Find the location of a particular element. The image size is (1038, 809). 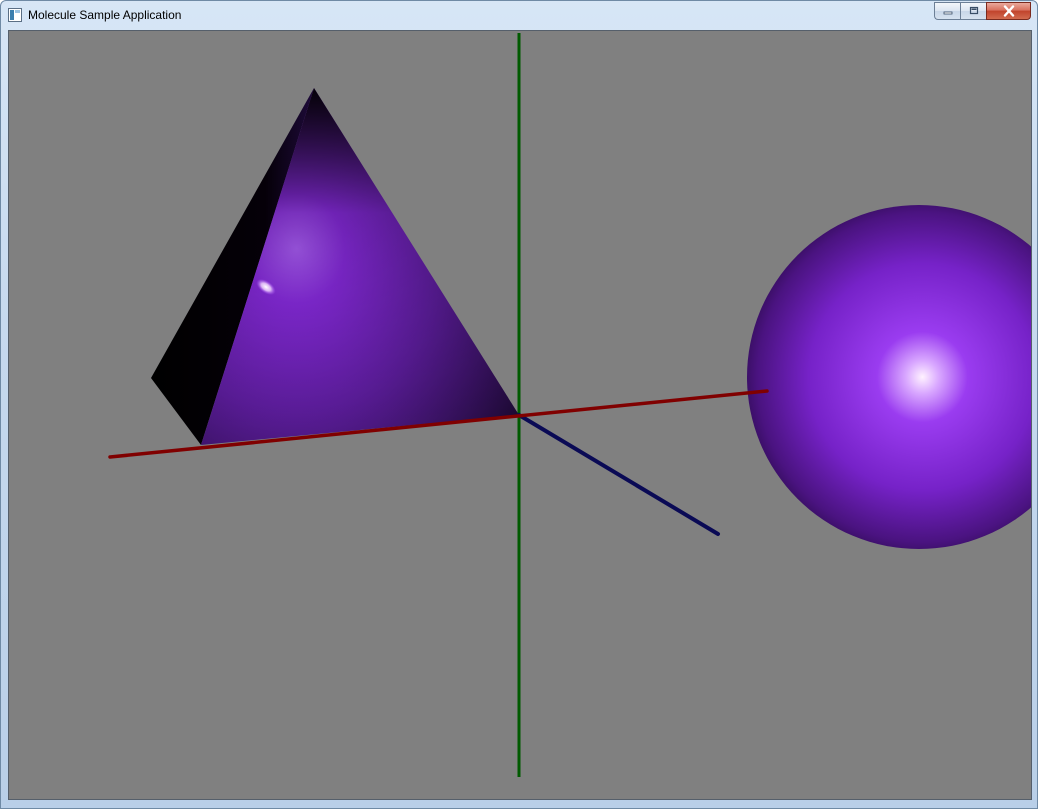

window-title: Molecule Sample Application is located at coordinates (105, 15).